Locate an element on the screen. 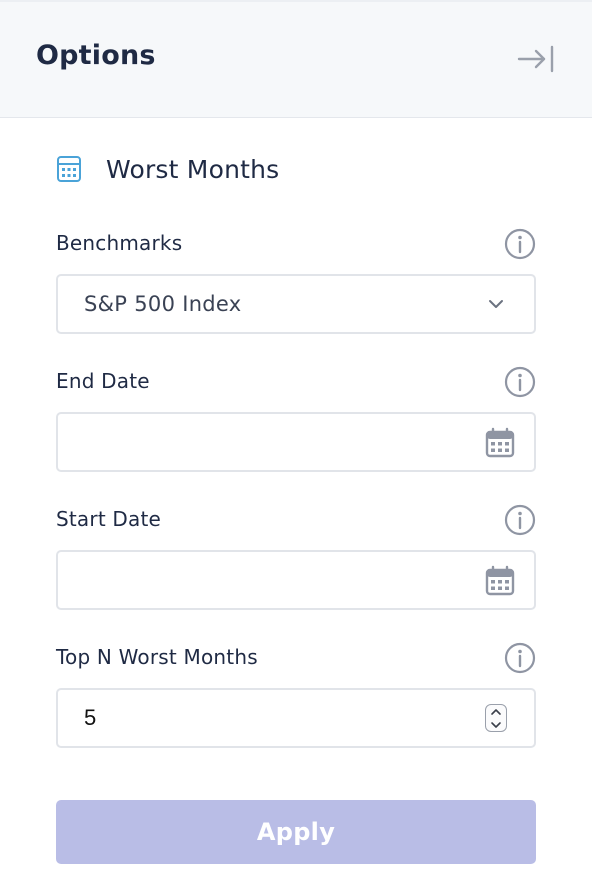  top-n-label: Top N Worst Months is located at coordinates (157, 657).